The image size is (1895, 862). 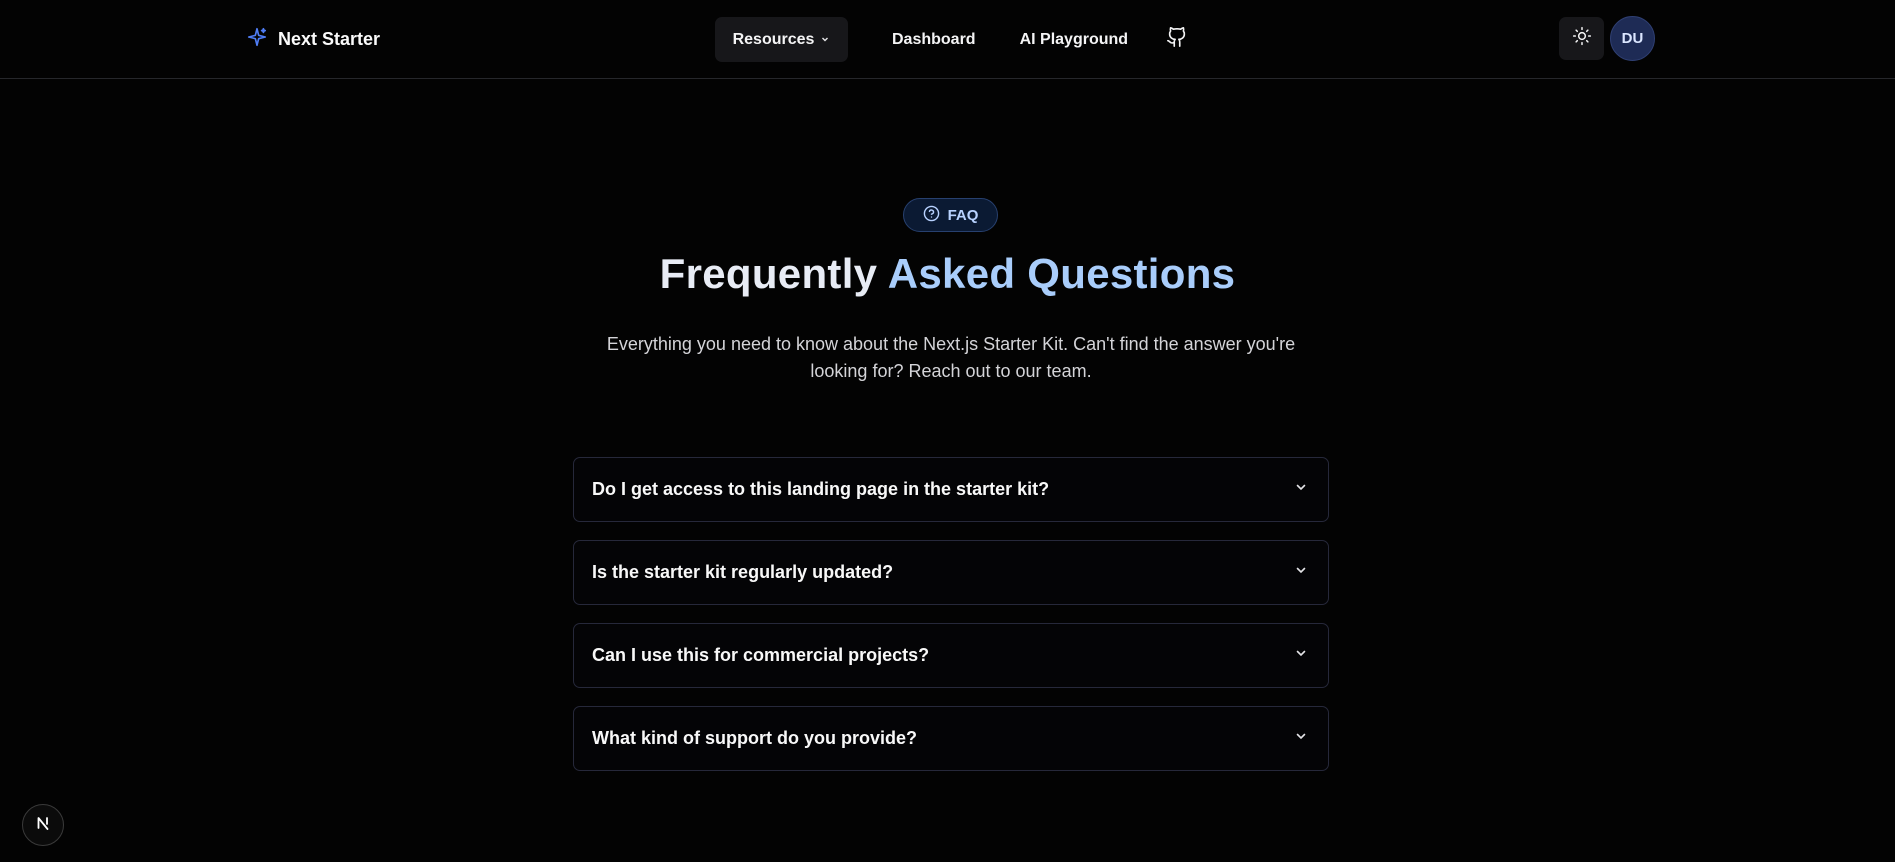 What do you see at coordinates (1061, 273) in the screenshot?
I see `title-part-2: Asked Questions` at bounding box center [1061, 273].